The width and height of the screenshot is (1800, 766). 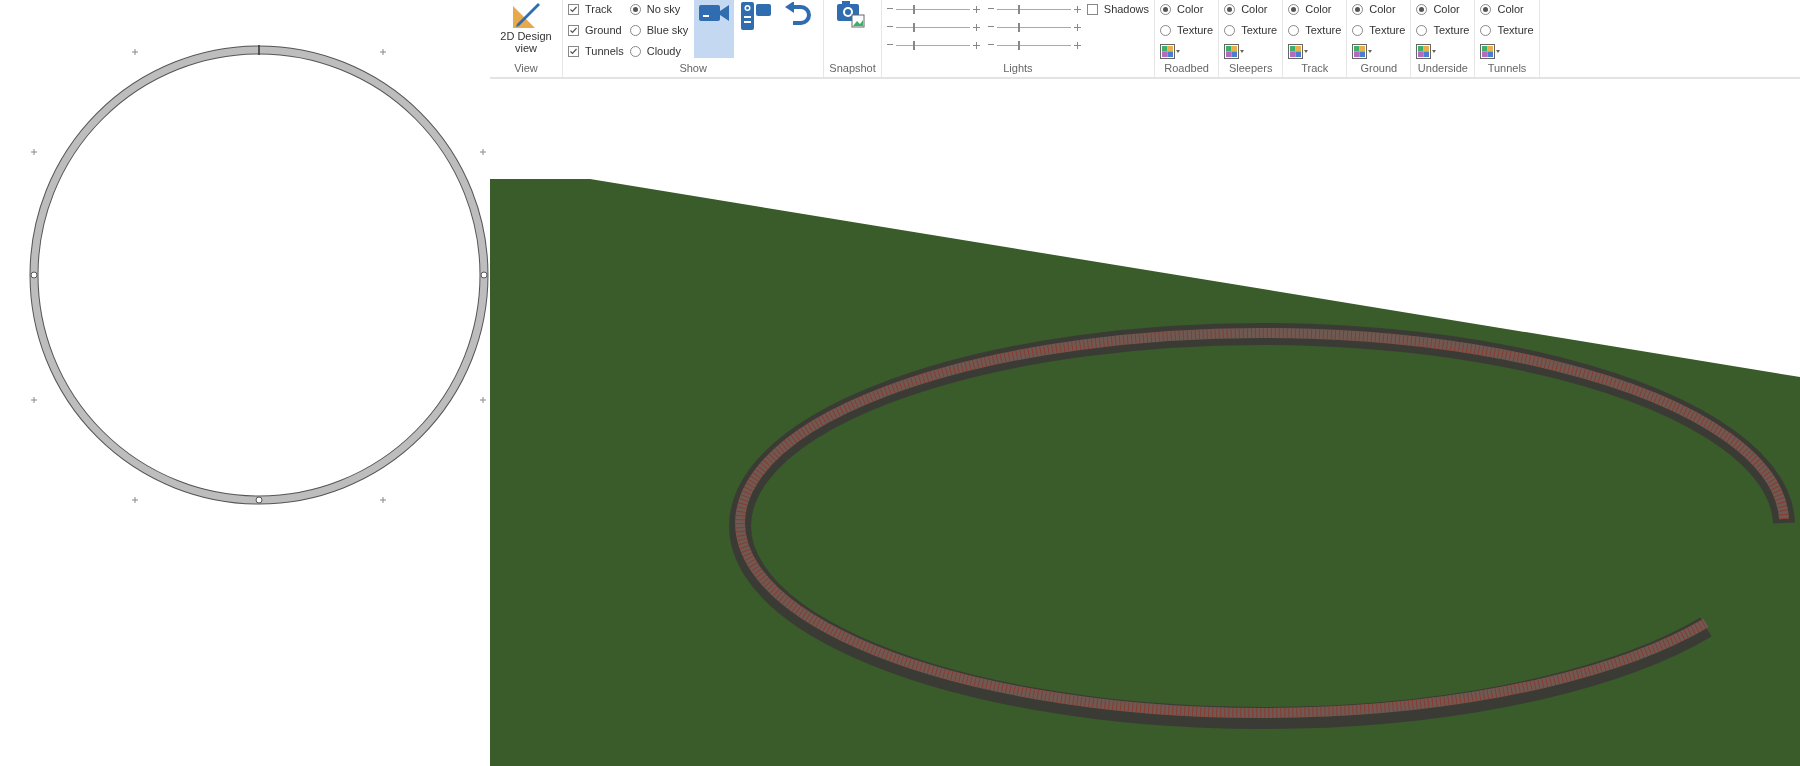 What do you see at coordinates (604, 51) in the screenshot?
I see `checkbox-label: Tunnels` at bounding box center [604, 51].